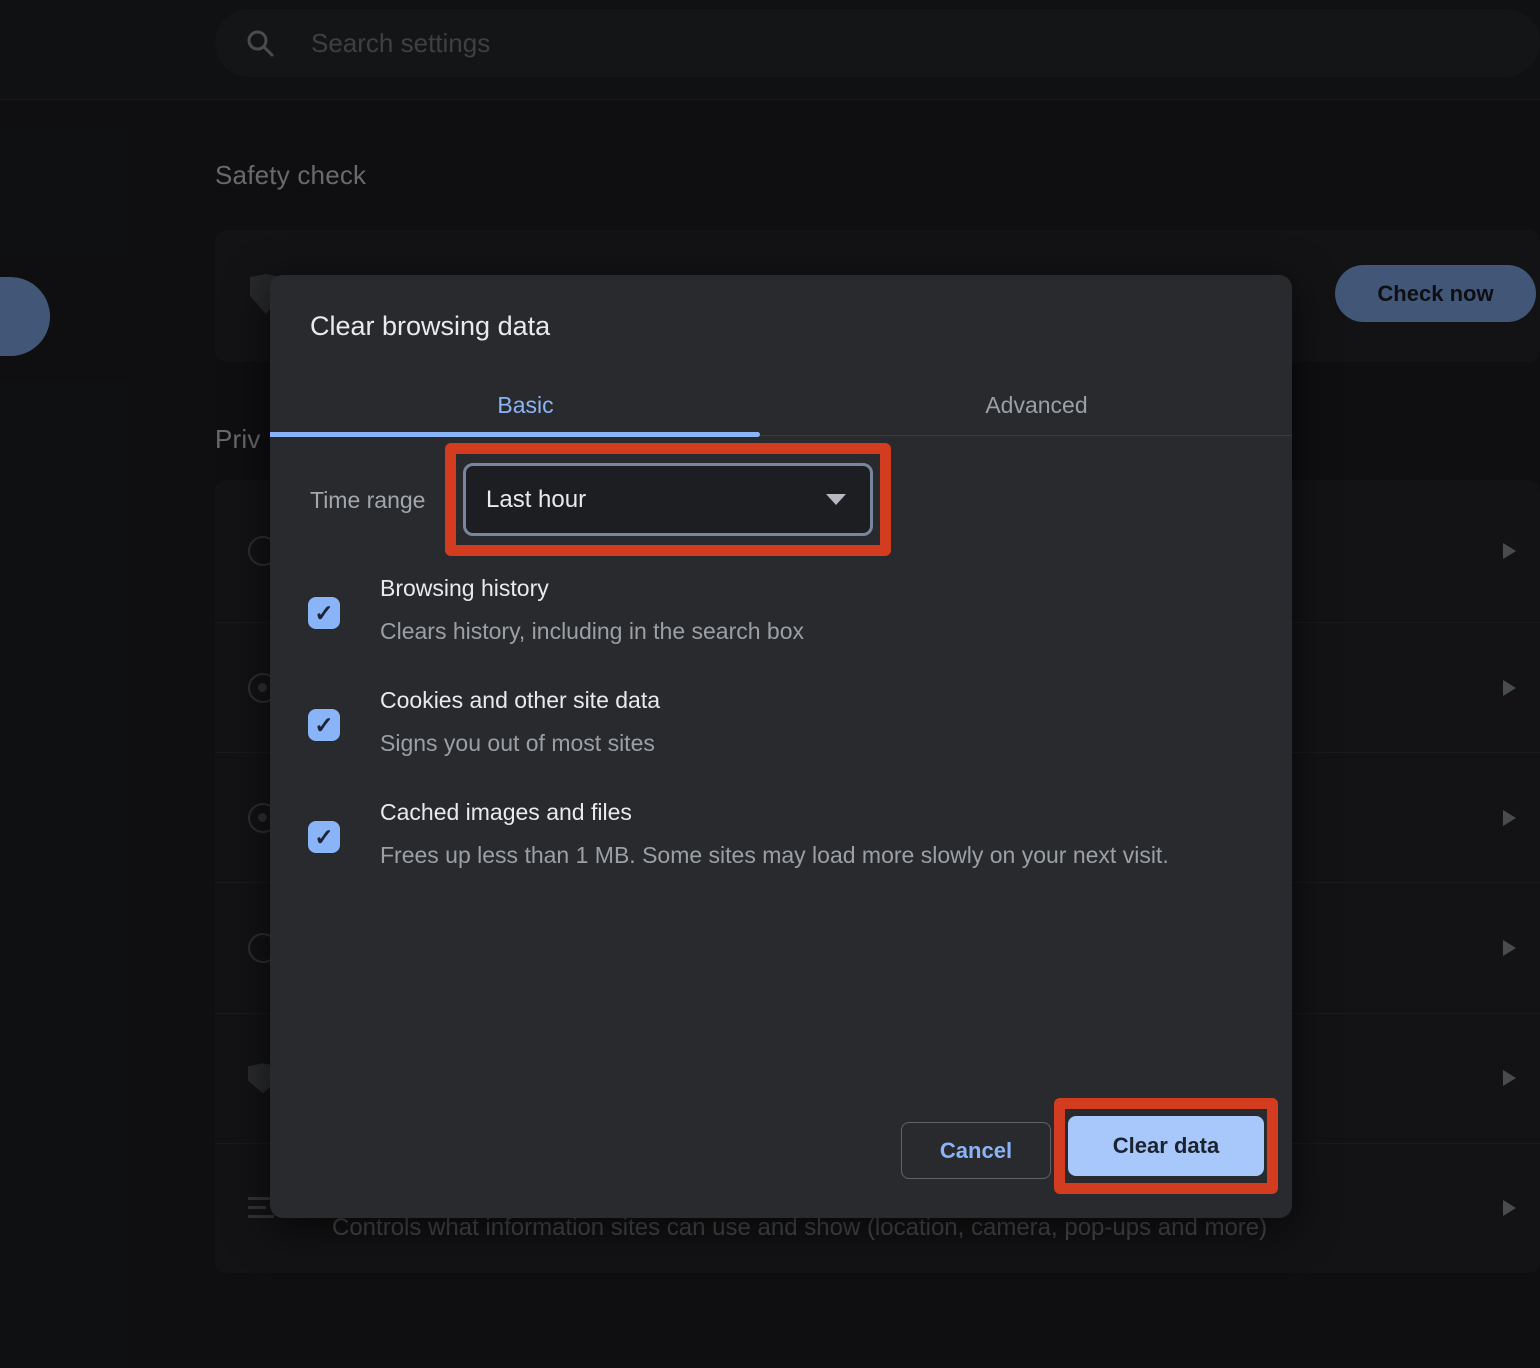 The width and height of the screenshot is (1540, 1368). I want to click on clear-data-button: Clear data, so click(1166, 1146).